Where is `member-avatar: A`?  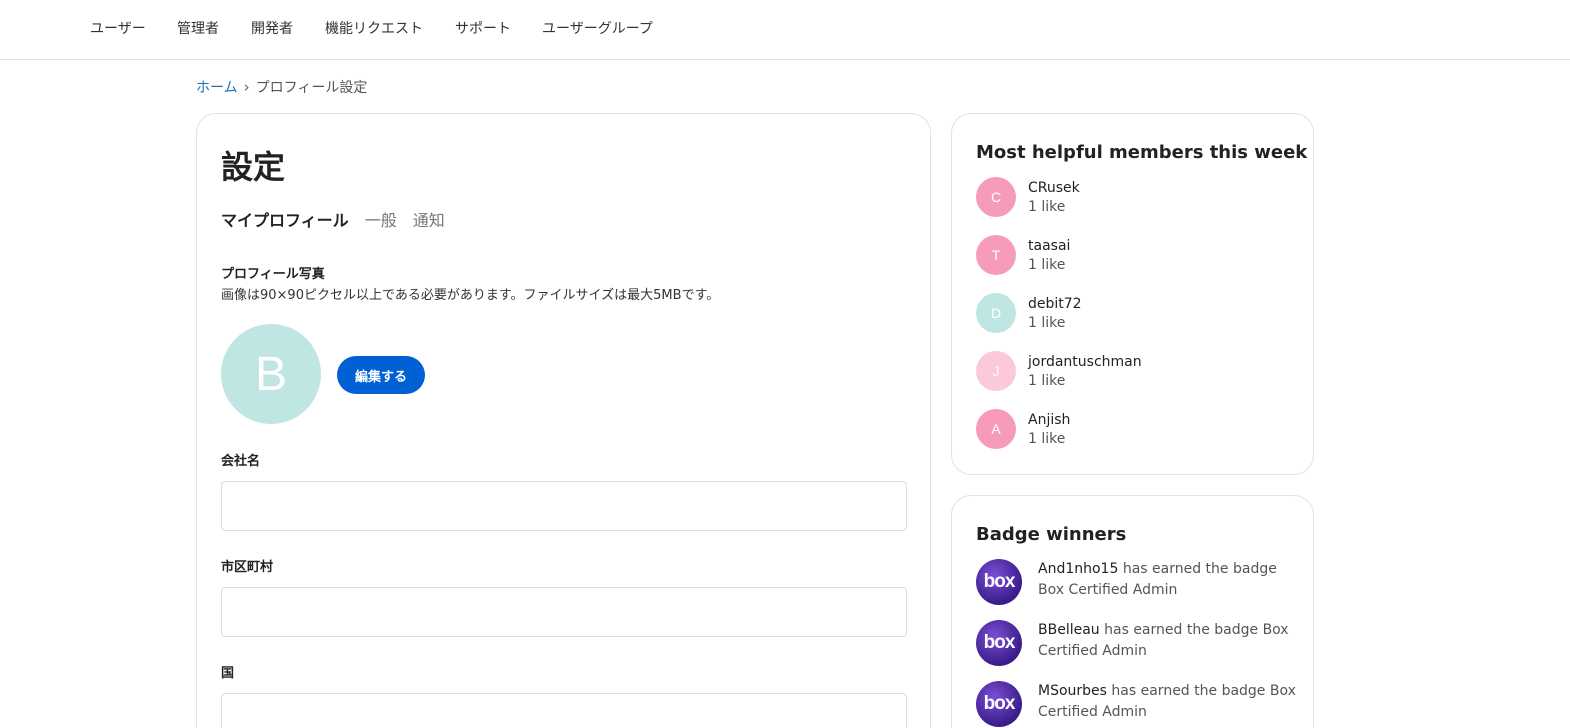
member-avatar: A is located at coordinates (996, 429).